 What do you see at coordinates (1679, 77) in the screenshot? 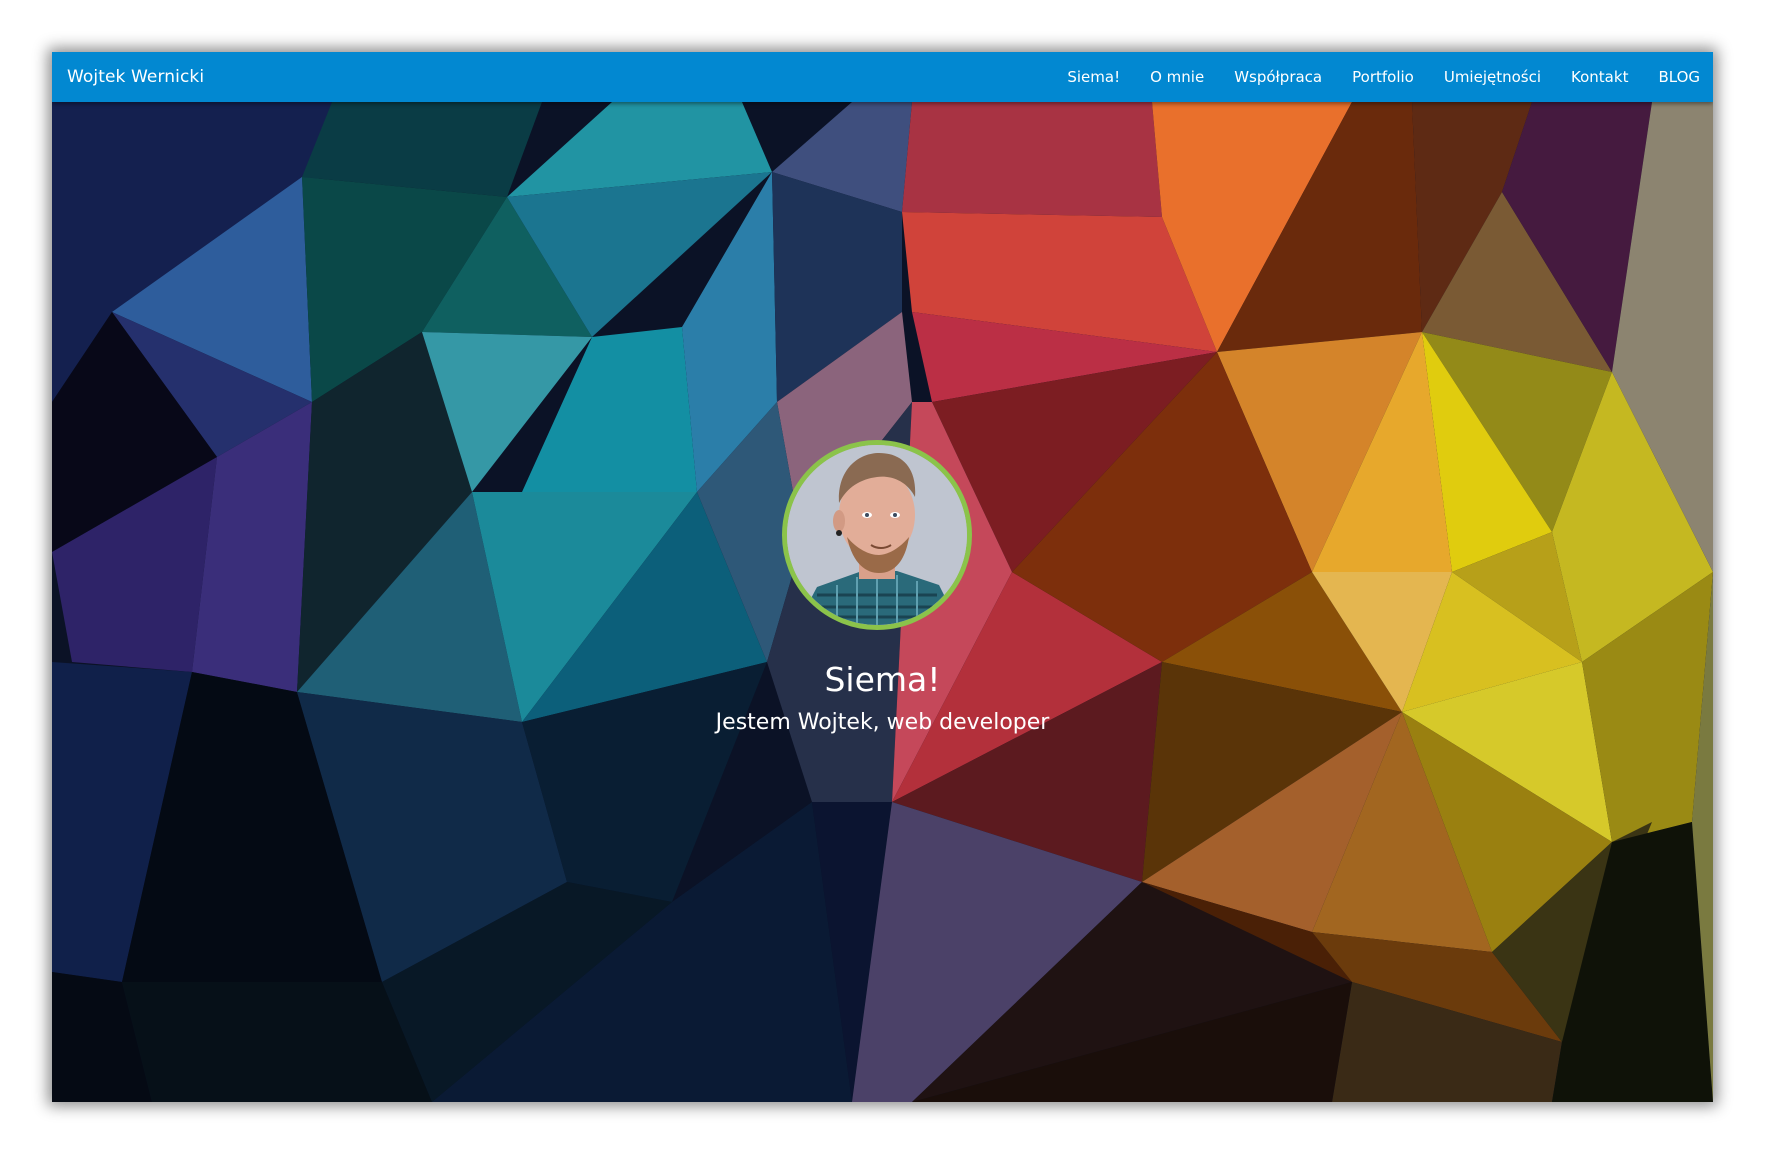
I see `nav-item-blog: BLOG` at bounding box center [1679, 77].